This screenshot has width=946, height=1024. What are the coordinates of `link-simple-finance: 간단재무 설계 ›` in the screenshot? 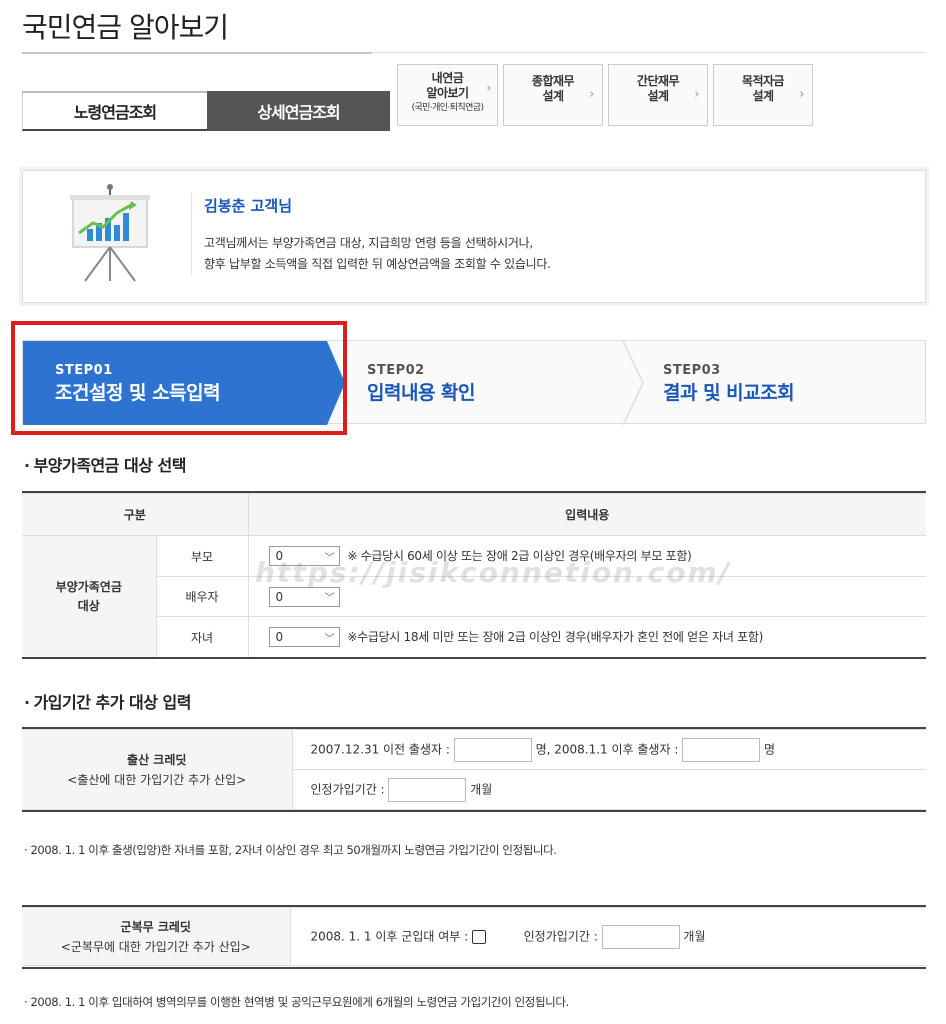 It's located at (658, 95).